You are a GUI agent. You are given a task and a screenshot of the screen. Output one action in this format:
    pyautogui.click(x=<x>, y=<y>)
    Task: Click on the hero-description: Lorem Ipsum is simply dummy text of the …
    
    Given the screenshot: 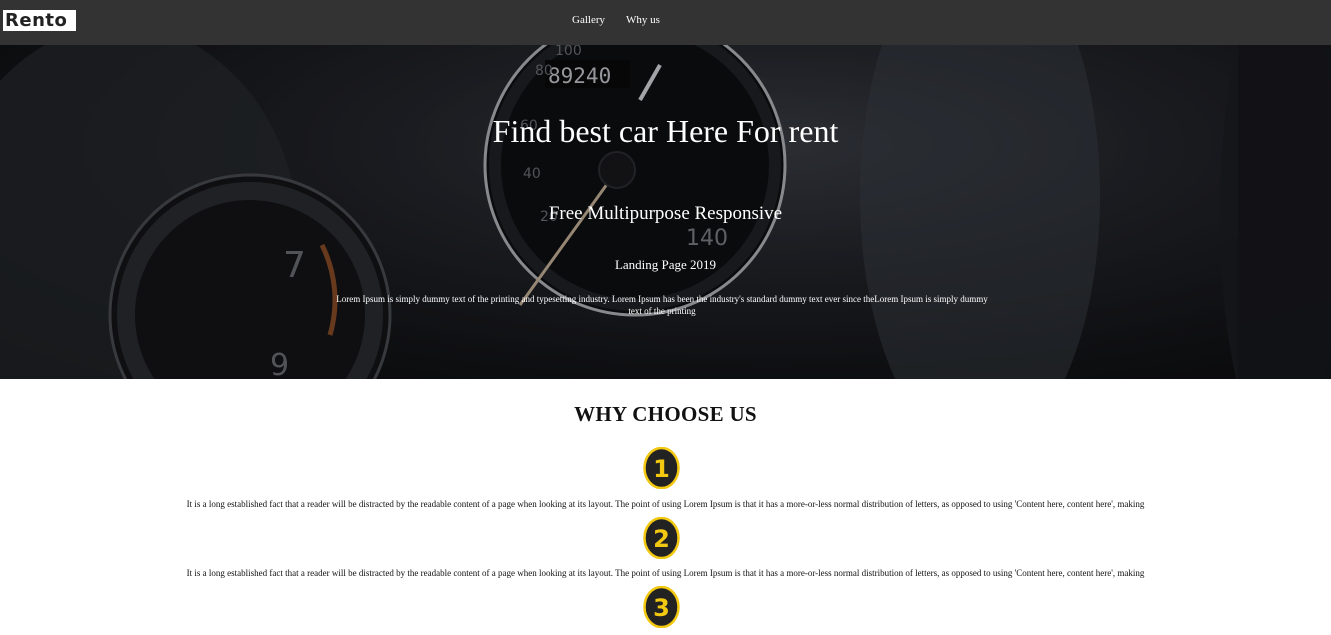 What is the action you would take?
    pyautogui.click(x=662, y=305)
    